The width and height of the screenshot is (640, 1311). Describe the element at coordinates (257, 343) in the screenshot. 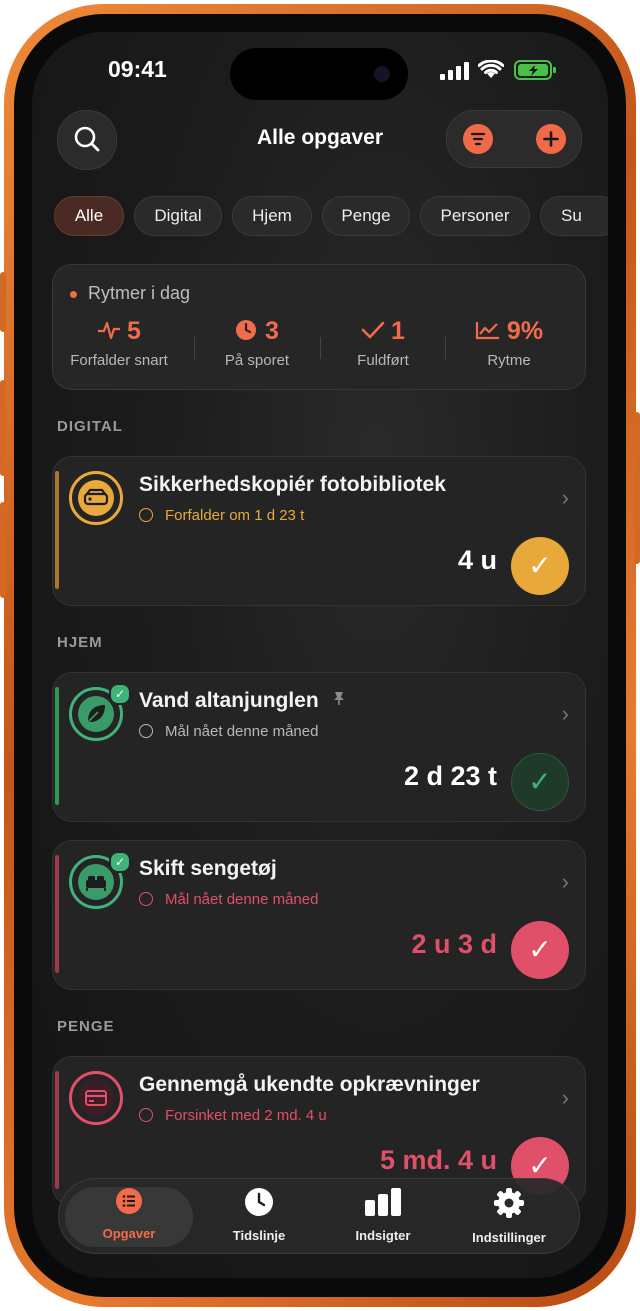

I see `stat-on-track: 3 På sporet` at that location.